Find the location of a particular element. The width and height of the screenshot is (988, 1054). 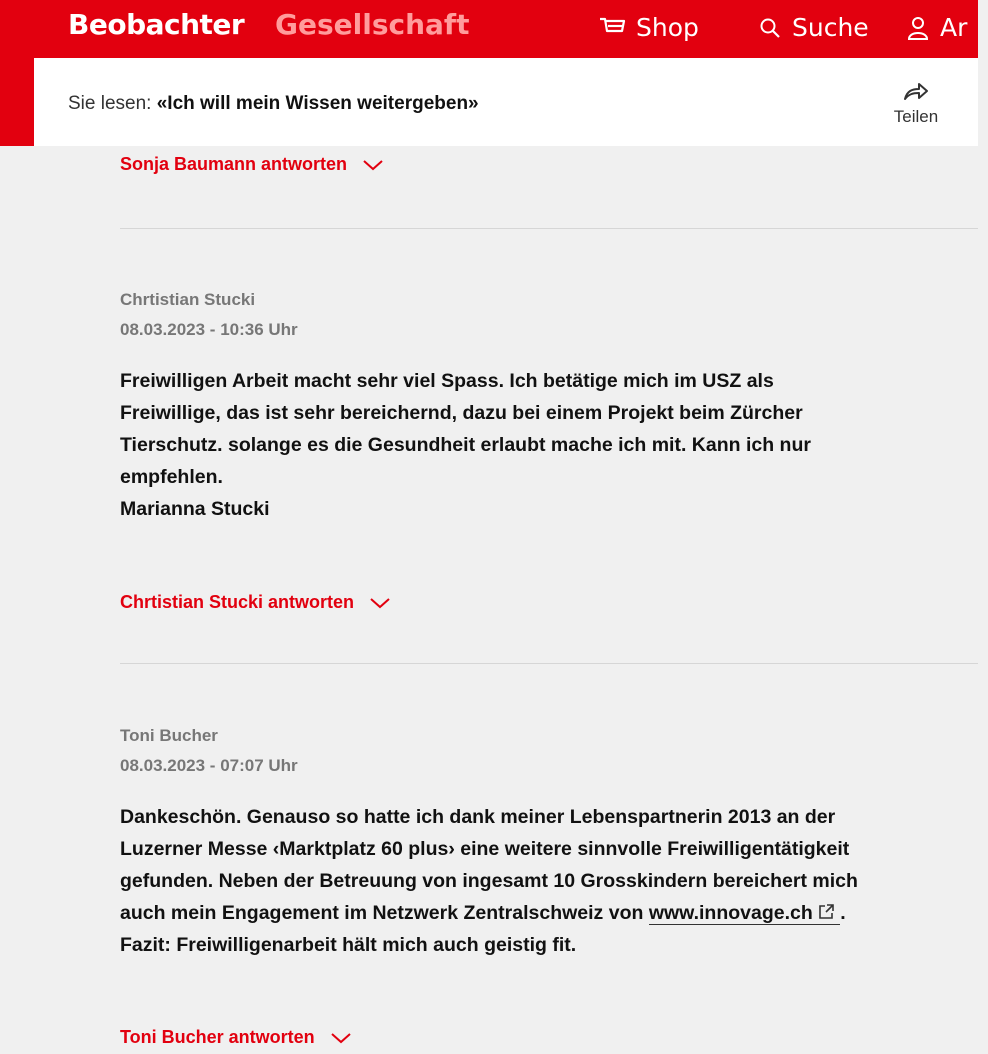

article-title: «Ich will mein Wissen weitergeben» is located at coordinates (318, 103).